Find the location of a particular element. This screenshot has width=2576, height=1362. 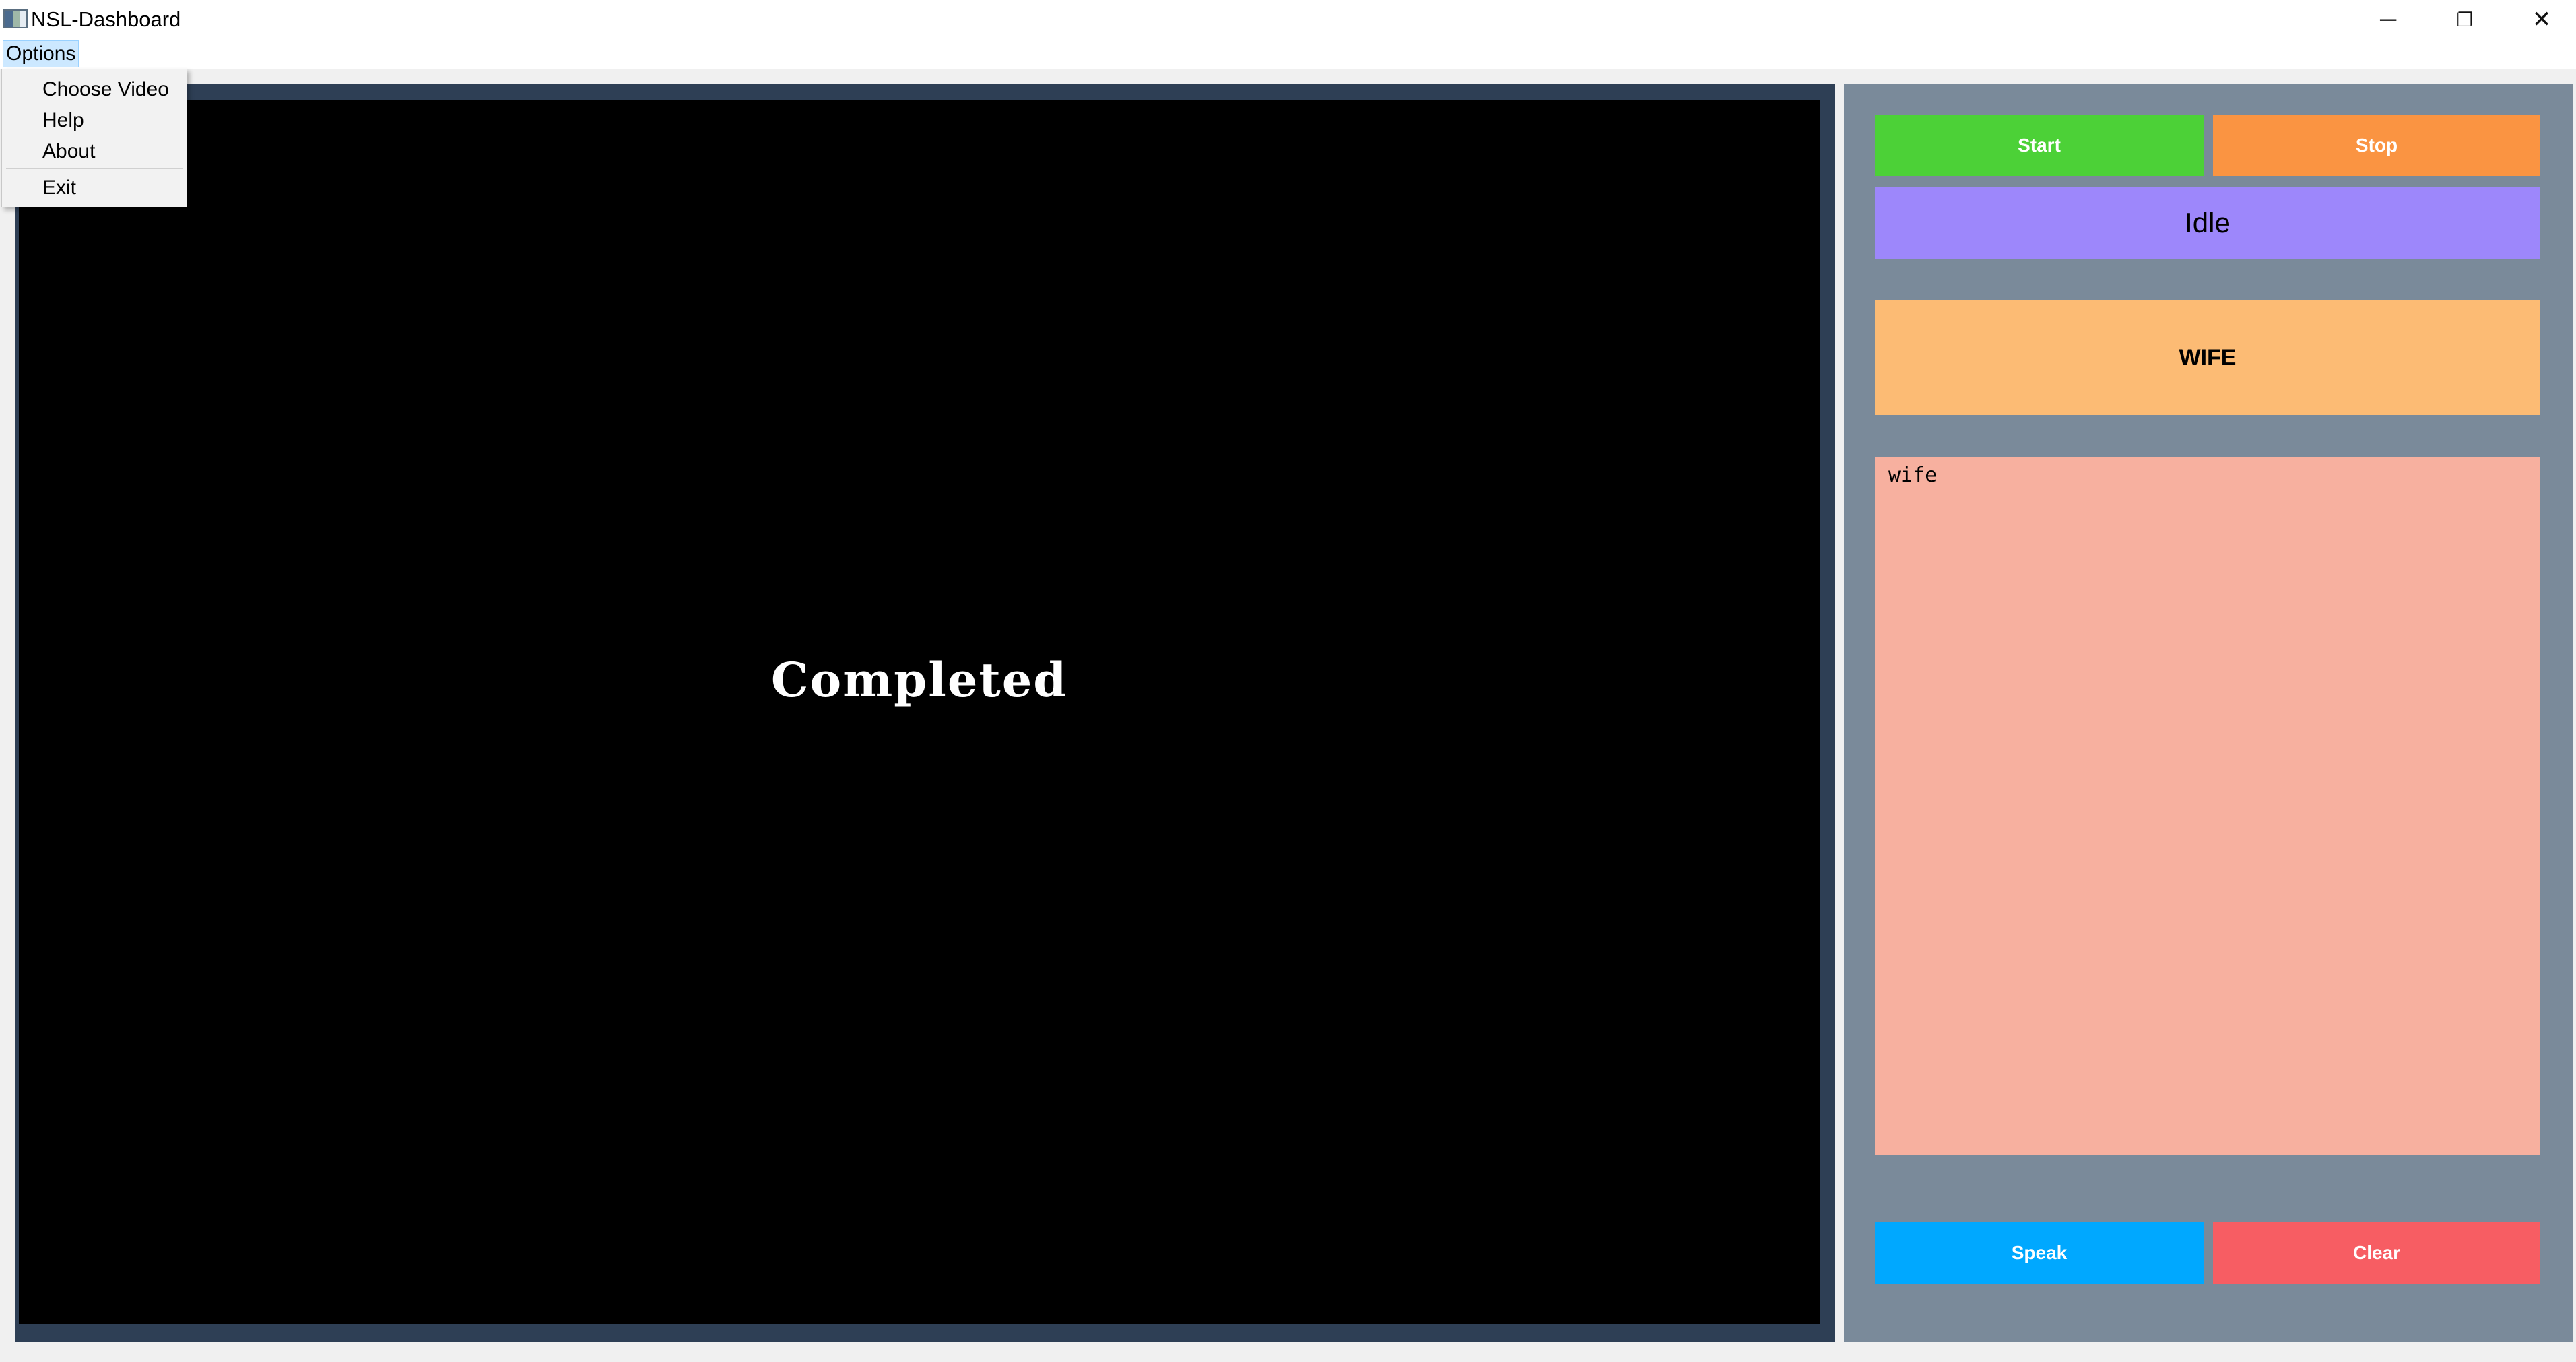

menu-bar: Options is located at coordinates (1288, 54).